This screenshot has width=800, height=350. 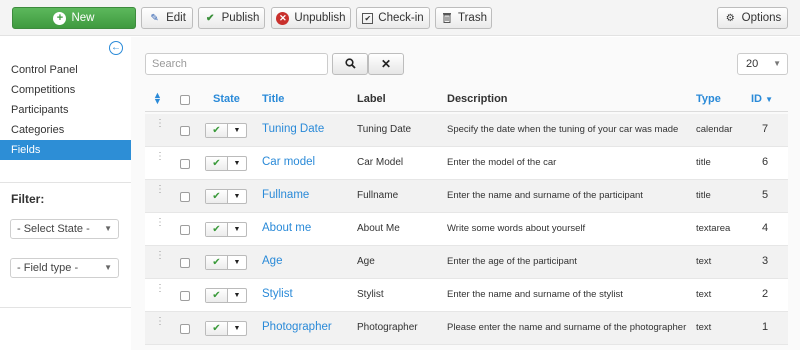 I want to click on search-icon, so click(x=350, y=63).